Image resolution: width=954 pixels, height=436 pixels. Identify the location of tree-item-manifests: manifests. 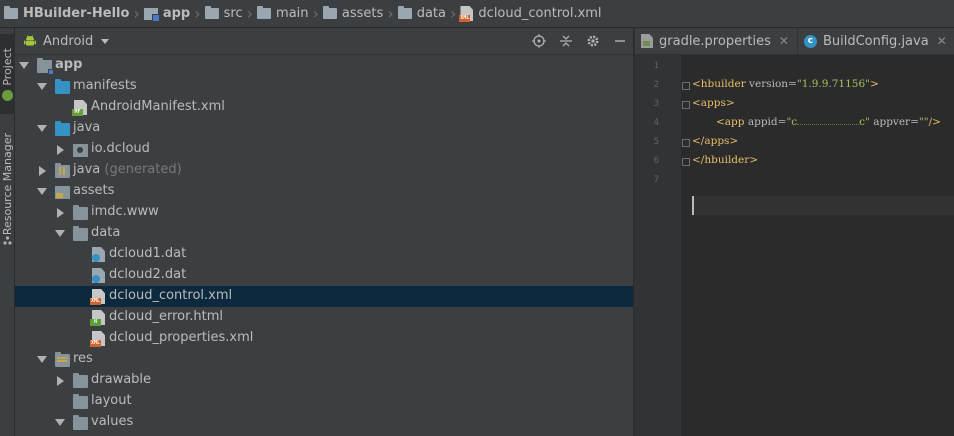
(324, 86).